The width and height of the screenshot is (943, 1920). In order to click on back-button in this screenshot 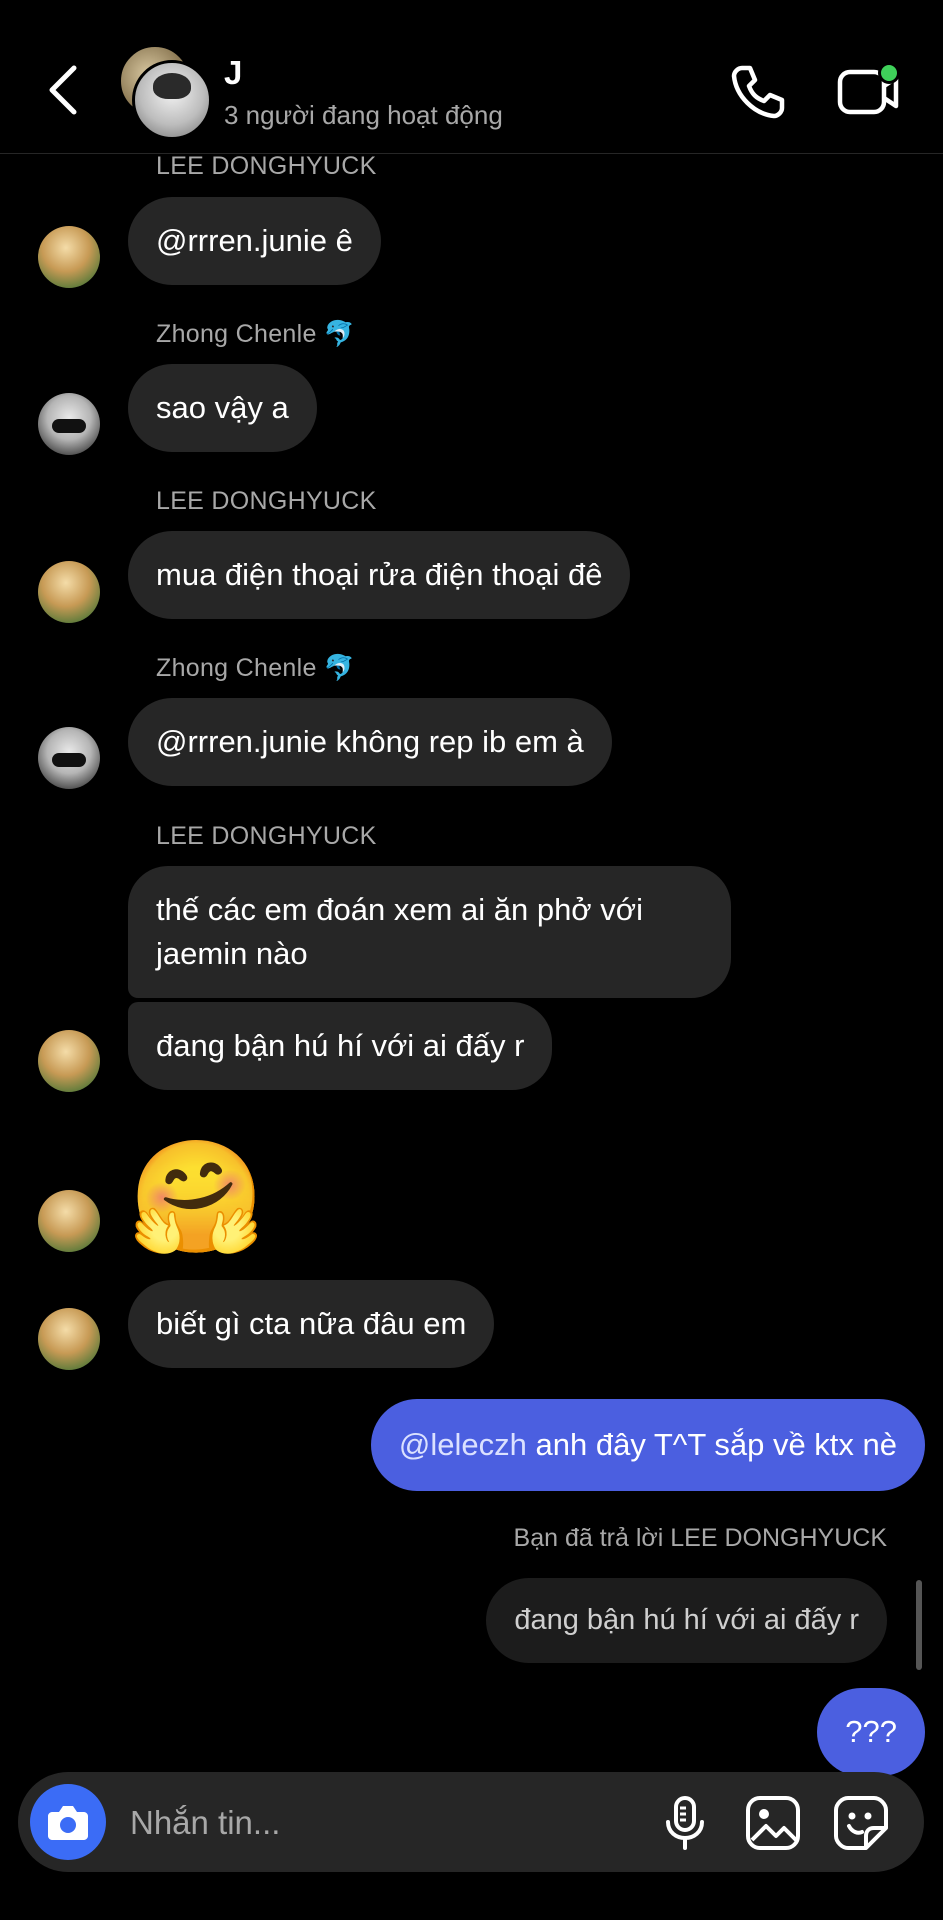, I will do `click(64, 90)`.